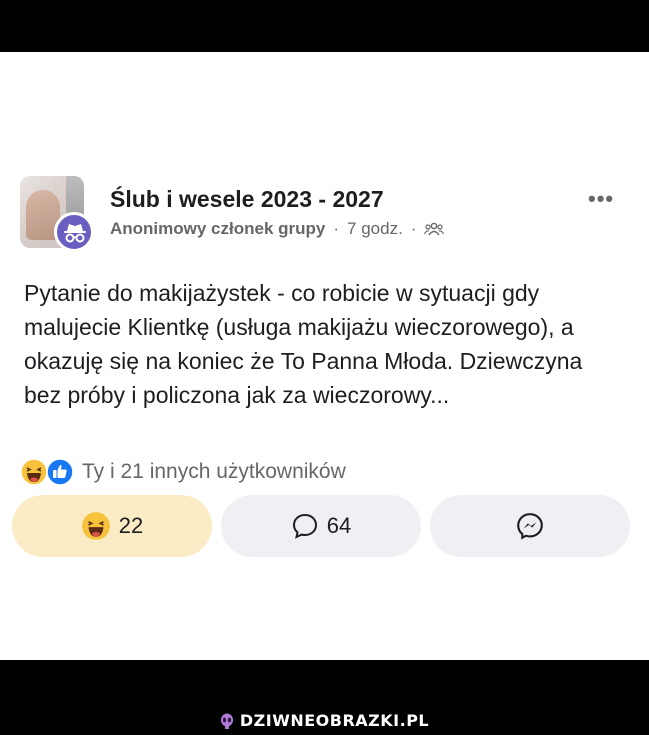  What do you see at coordinates (375, 229) in the screenshot?
I see `post-time: 7 godz.` at bounding box center [375, 229].